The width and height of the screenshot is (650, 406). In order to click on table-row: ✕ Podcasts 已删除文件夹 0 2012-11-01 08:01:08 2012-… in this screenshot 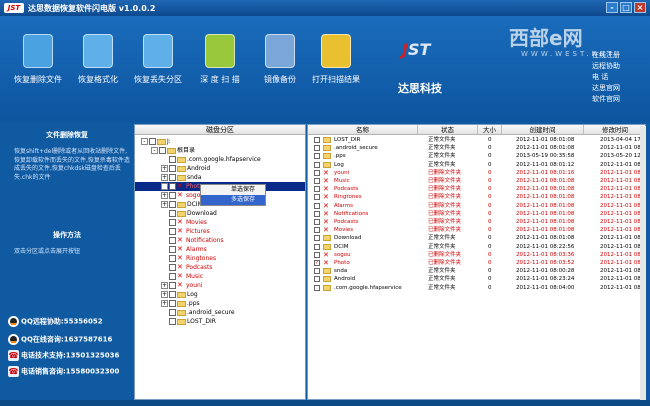, I will do `click(476, 222)`.